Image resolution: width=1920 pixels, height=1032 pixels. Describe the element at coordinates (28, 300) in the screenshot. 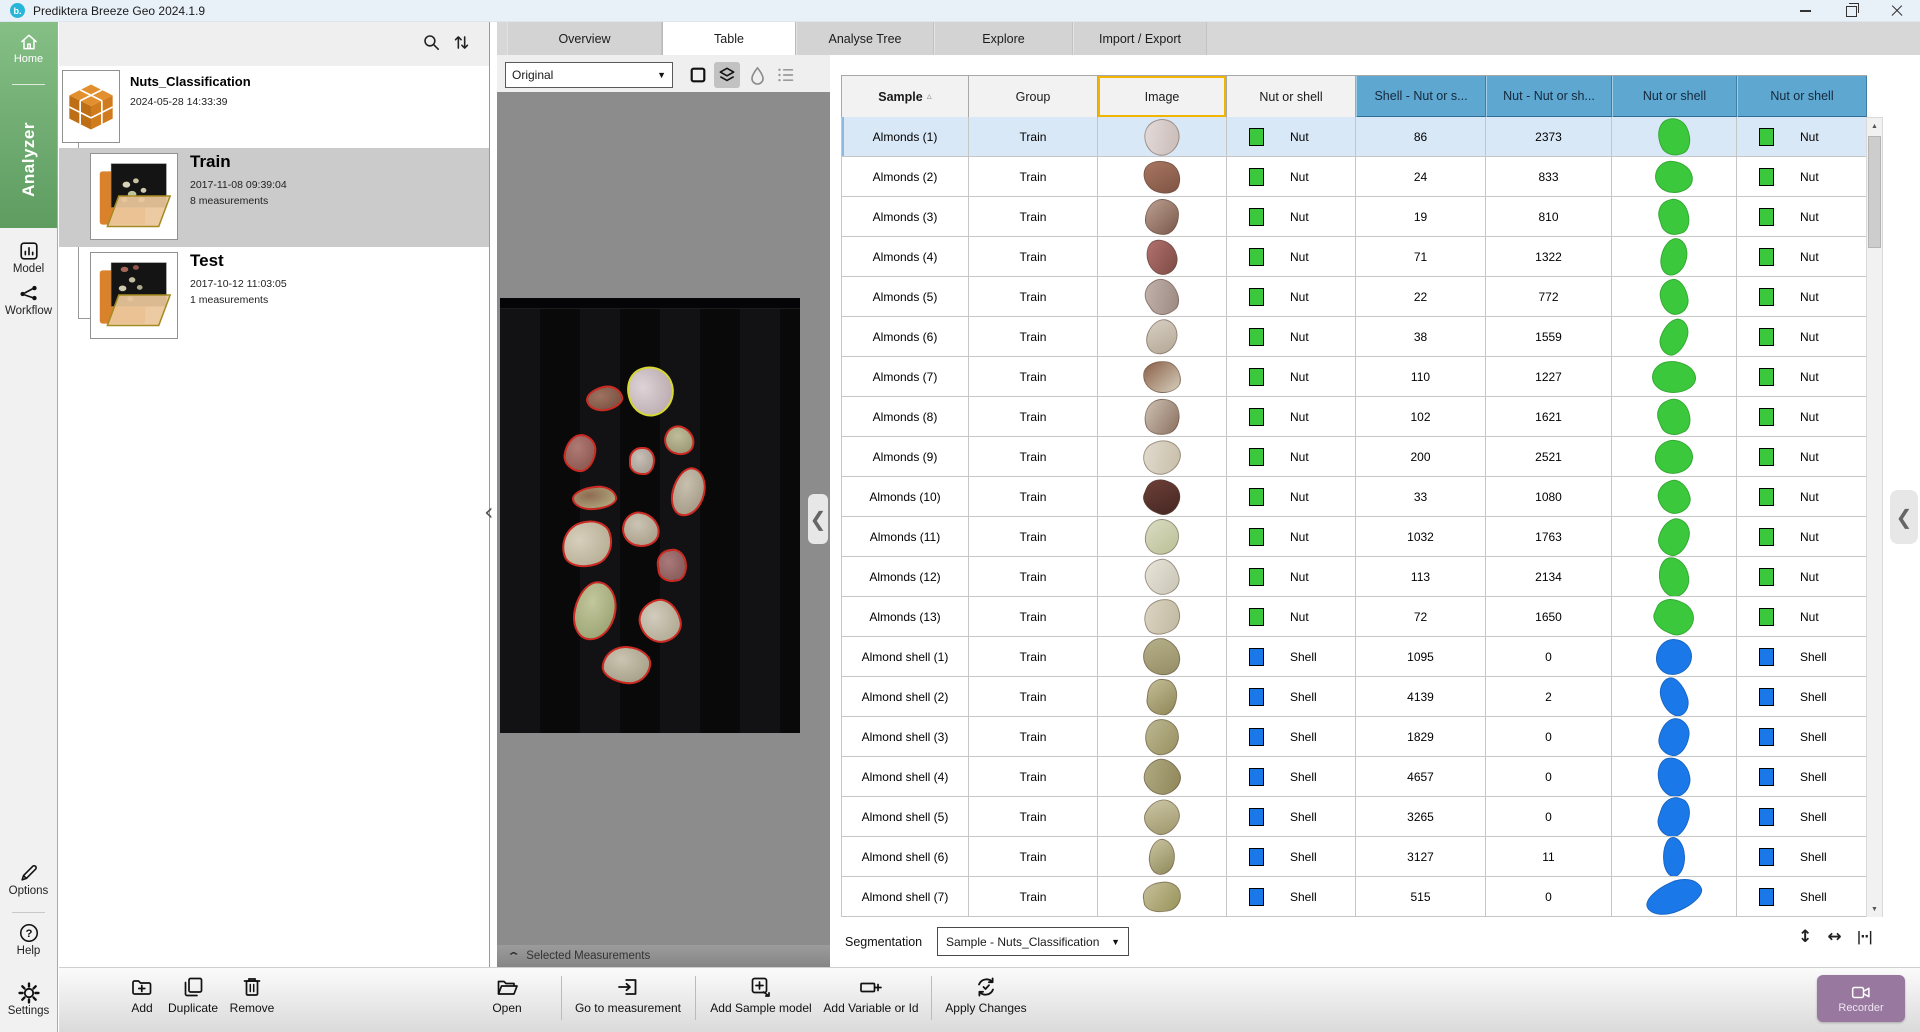

I see `sidebar-item-workflow: Workflow` at that location.